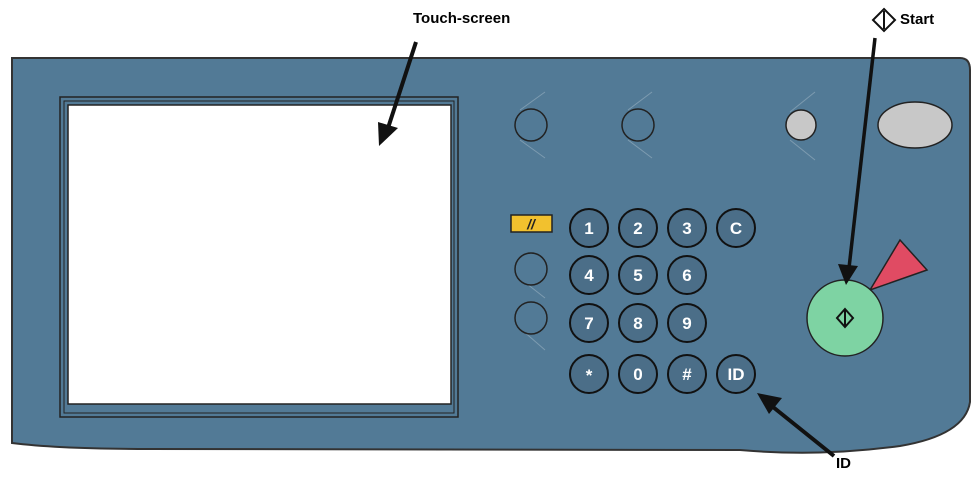  Describe the element at coordinates (845, 318) in the screenshot. I see `start-button` at that location.